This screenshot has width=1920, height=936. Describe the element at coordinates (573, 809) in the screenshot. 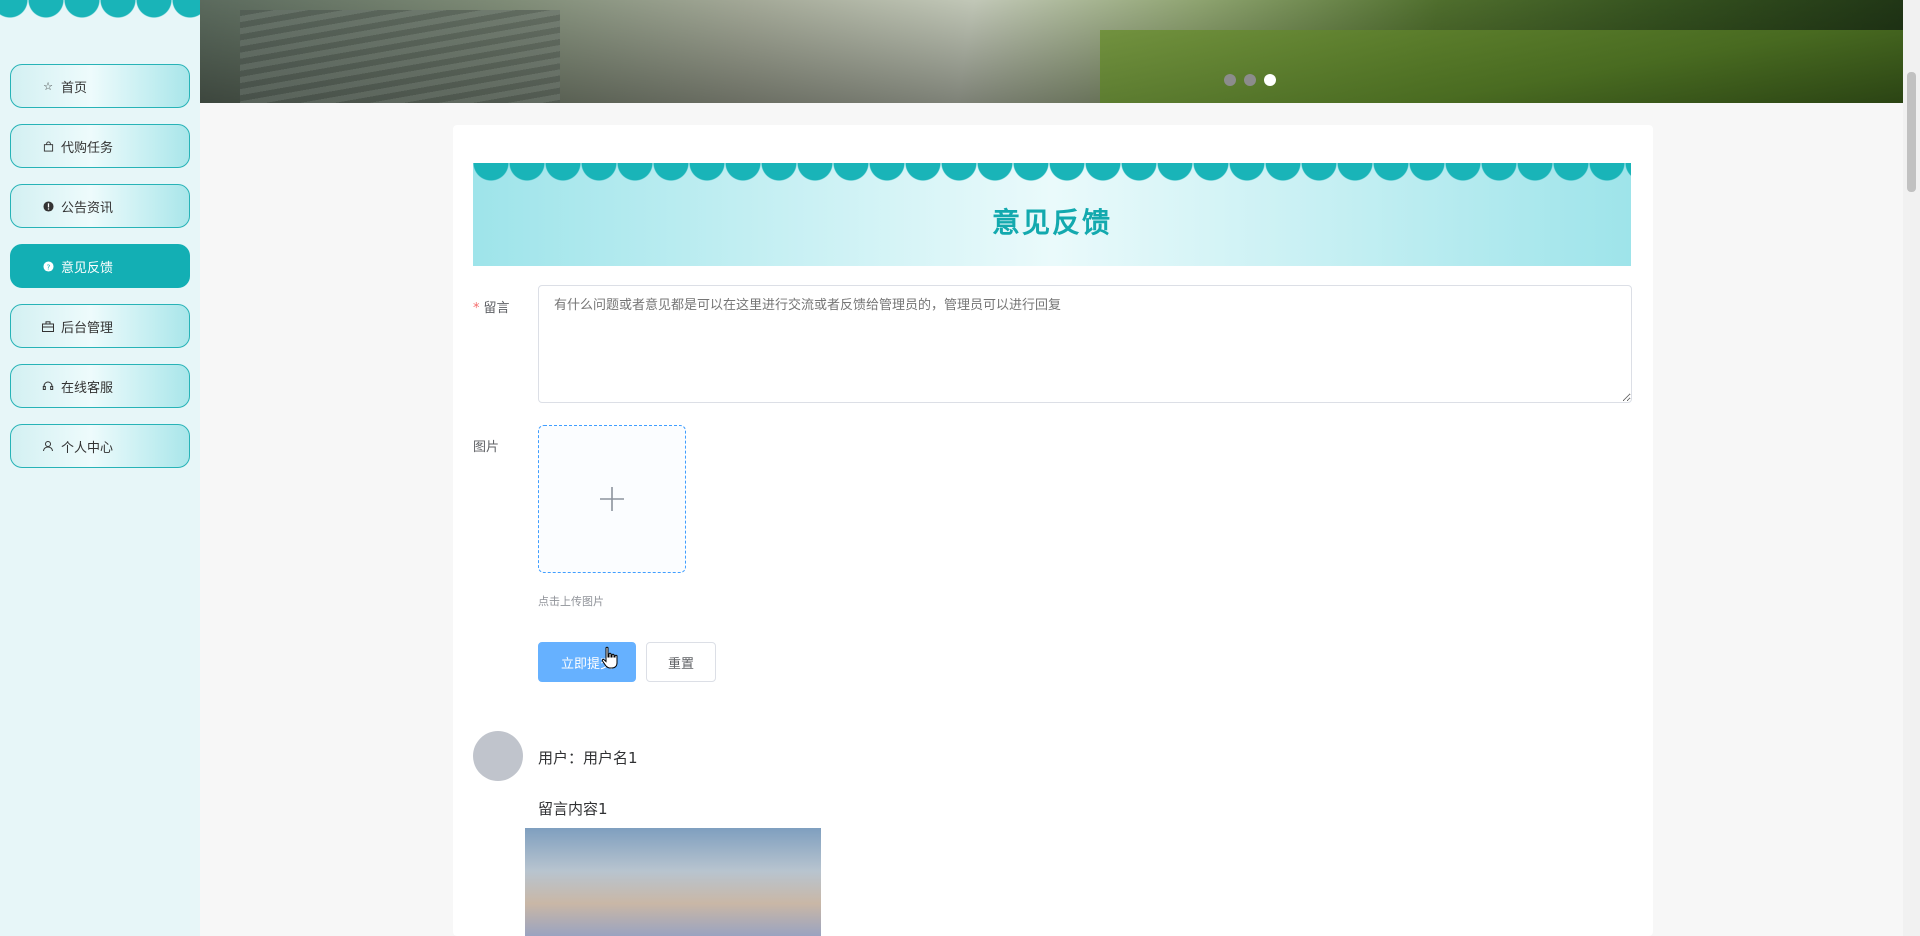

I see `comment-content: 留言内容1` at that location.